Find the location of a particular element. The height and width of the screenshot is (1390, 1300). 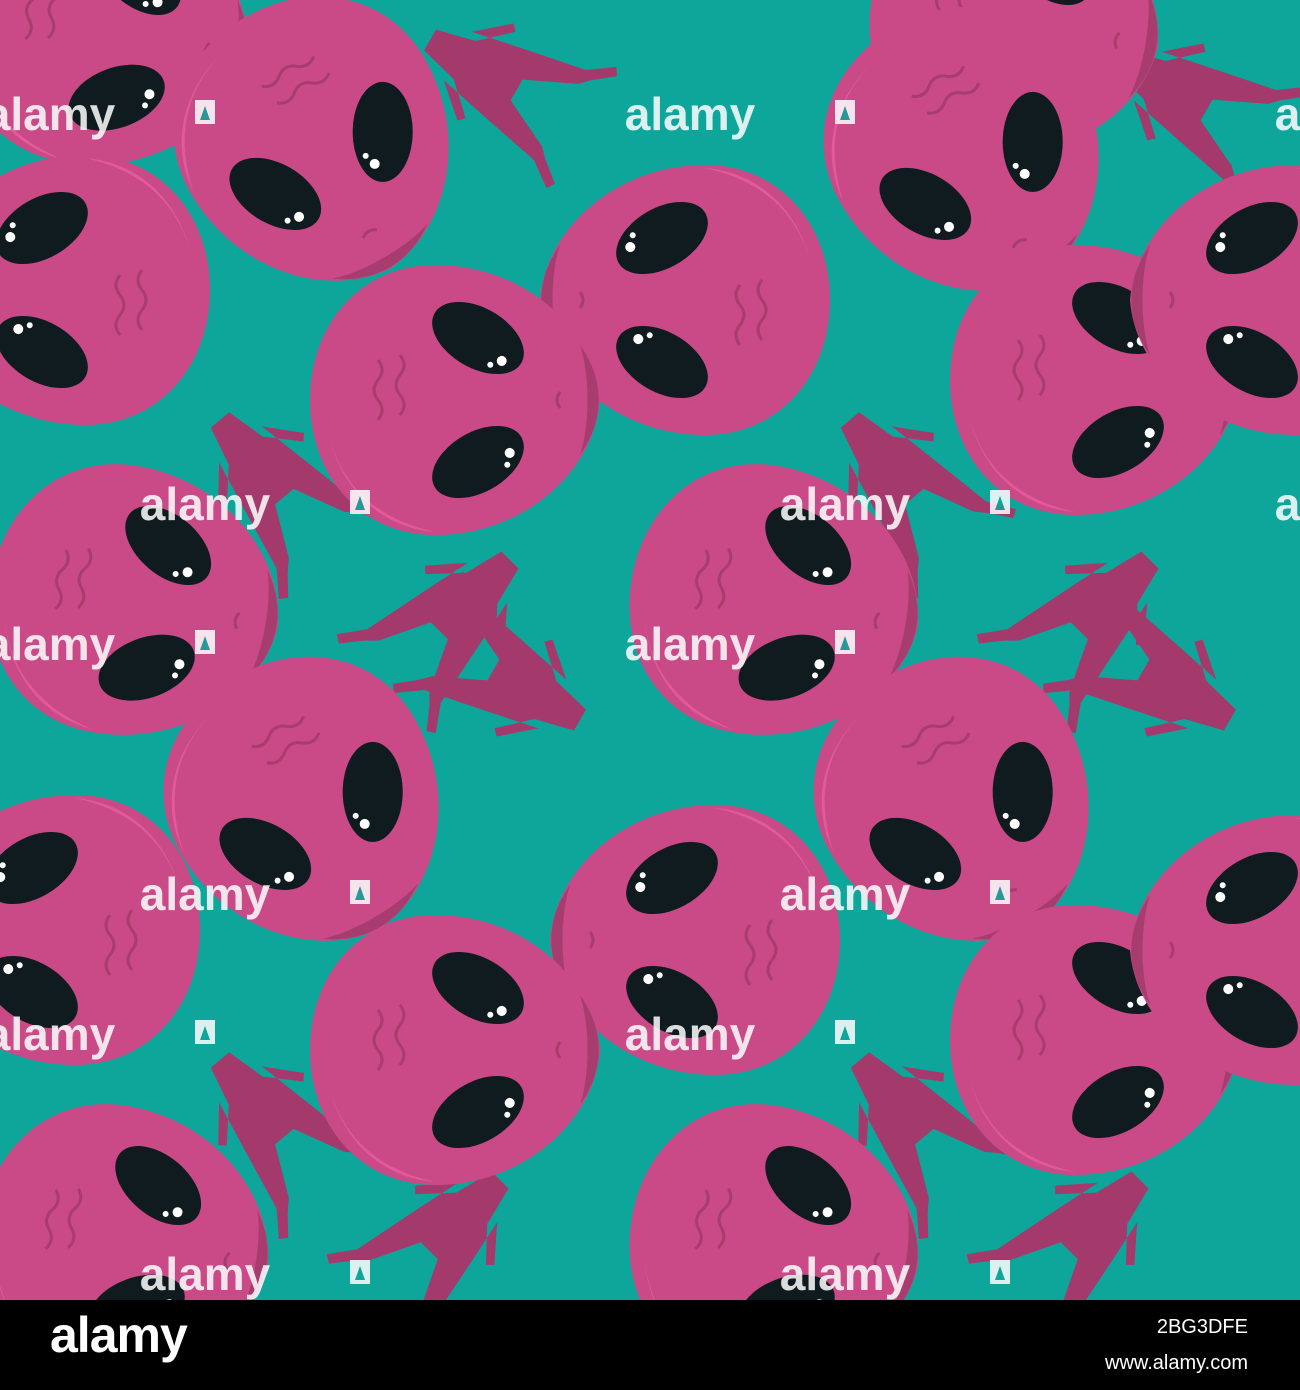

footer-info: 2BG3DFE www.alamy.com is located at coordinates (1176, 1345).